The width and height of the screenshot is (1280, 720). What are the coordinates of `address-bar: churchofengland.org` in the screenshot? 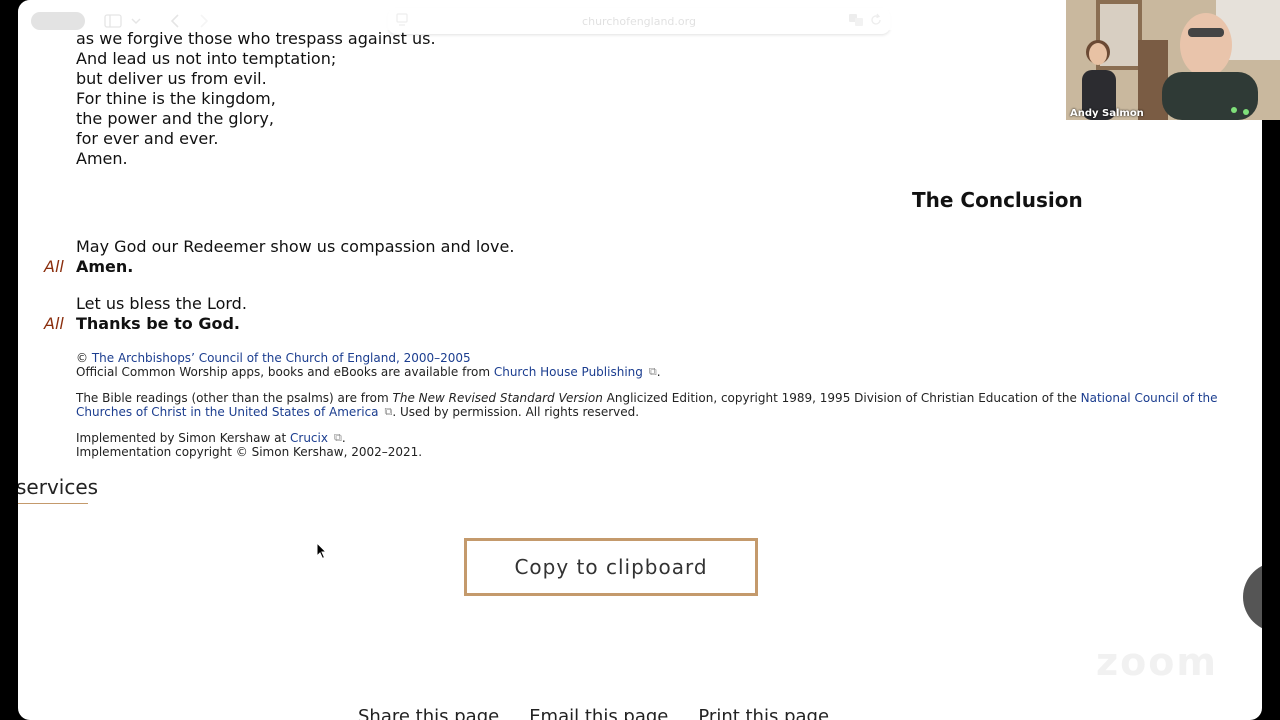 It's located at (639, 21).